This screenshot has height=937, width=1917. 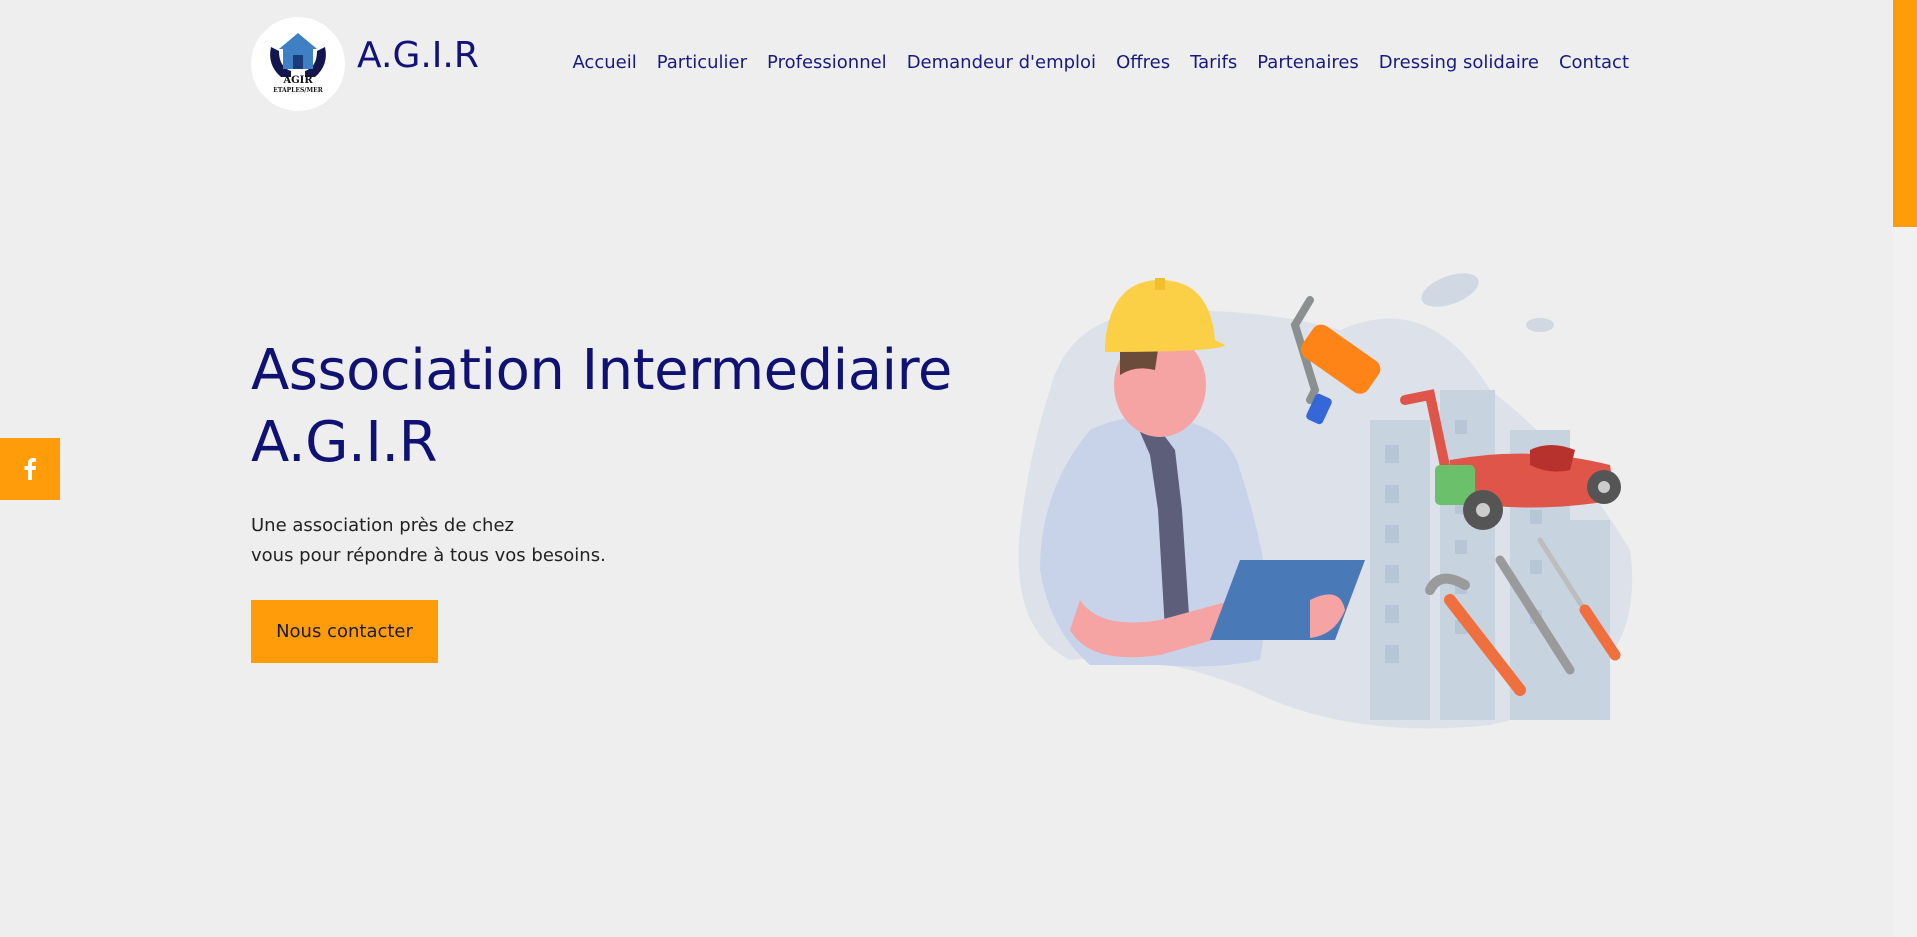 What do you see at coordinates (702, 63) in the screenshot?
I see `nav-item-particulier: Particulier` at bounding box center [702, 63].